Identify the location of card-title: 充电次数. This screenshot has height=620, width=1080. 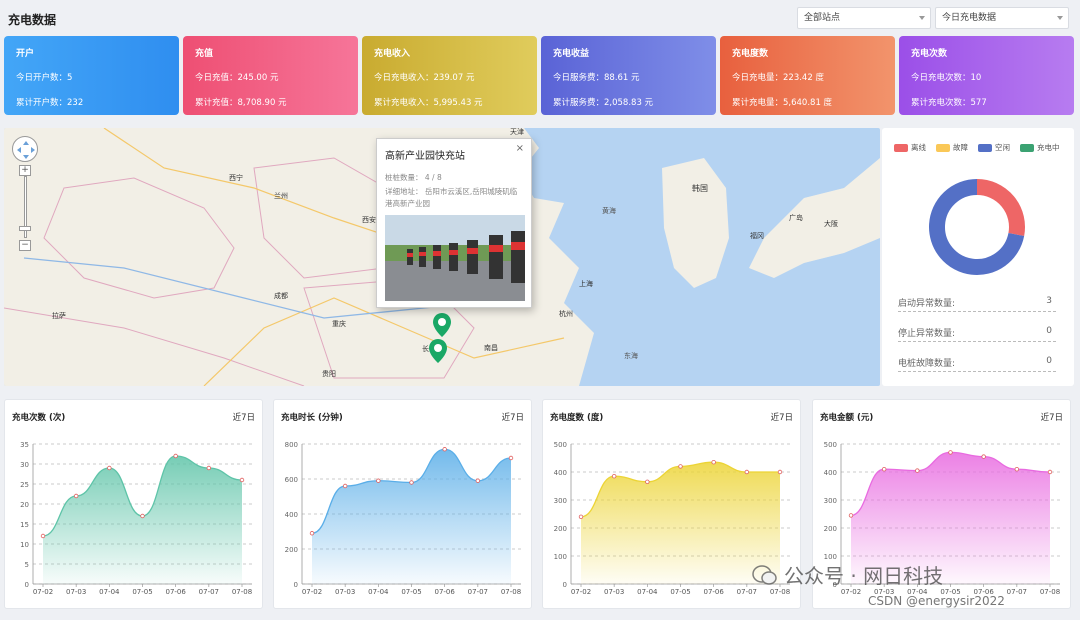
(929, 54).